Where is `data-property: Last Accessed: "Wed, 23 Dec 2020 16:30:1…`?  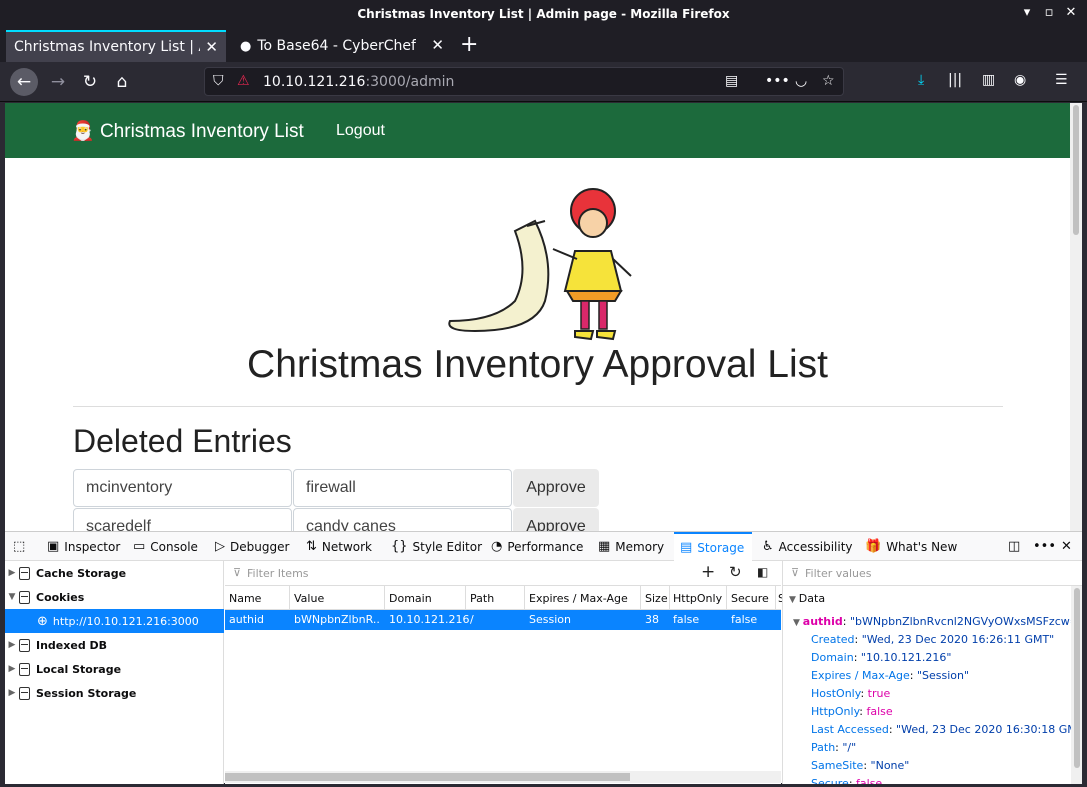 data-property: Last Accessed: "Wed, 23 Dec 2020 16:30:1… is located at coordinates (946, 729).